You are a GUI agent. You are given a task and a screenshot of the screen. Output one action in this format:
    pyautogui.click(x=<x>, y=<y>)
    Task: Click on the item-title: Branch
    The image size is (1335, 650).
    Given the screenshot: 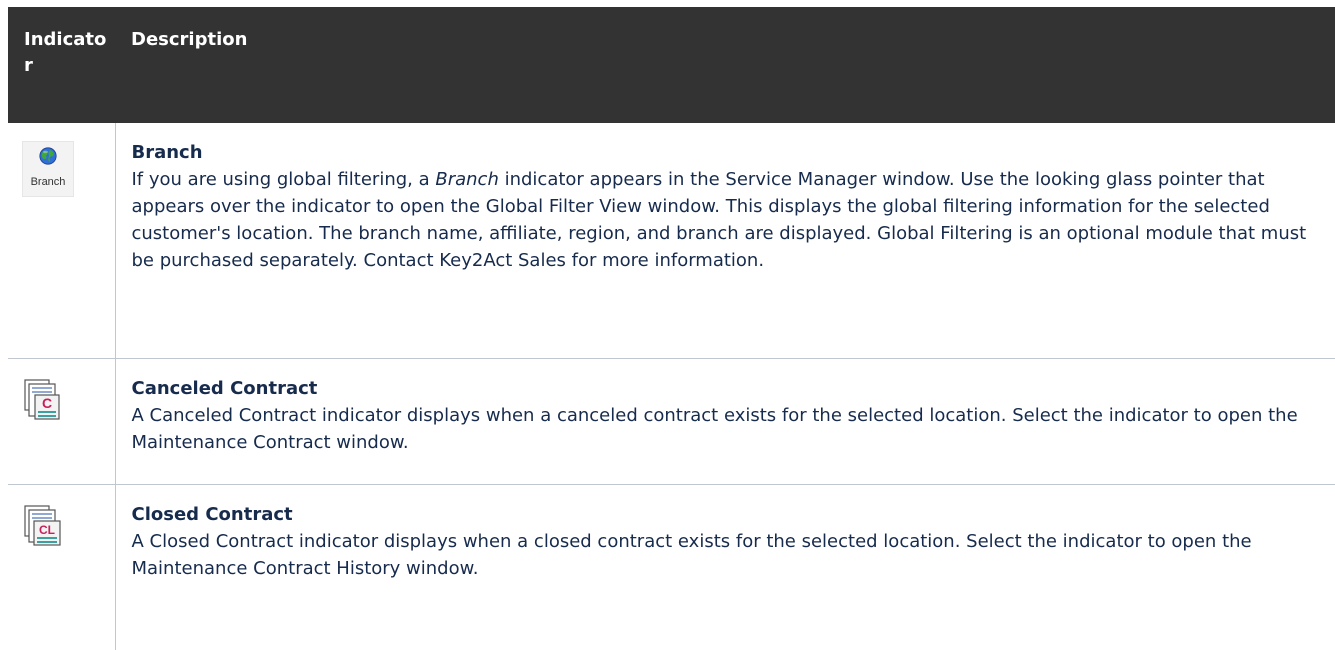 What is the action you would take?
    pyautogui.click(x=167, y=152)
    